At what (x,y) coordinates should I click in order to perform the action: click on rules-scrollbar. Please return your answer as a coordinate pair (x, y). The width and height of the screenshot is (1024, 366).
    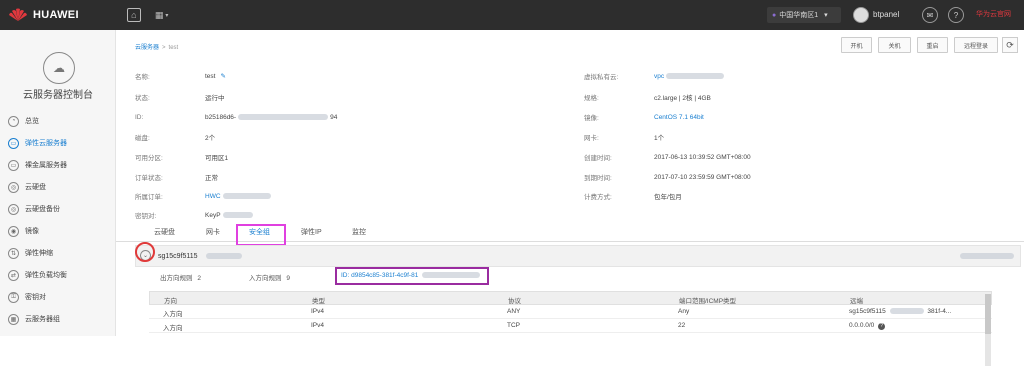
    Looking at the image, I should click on (988, 330).